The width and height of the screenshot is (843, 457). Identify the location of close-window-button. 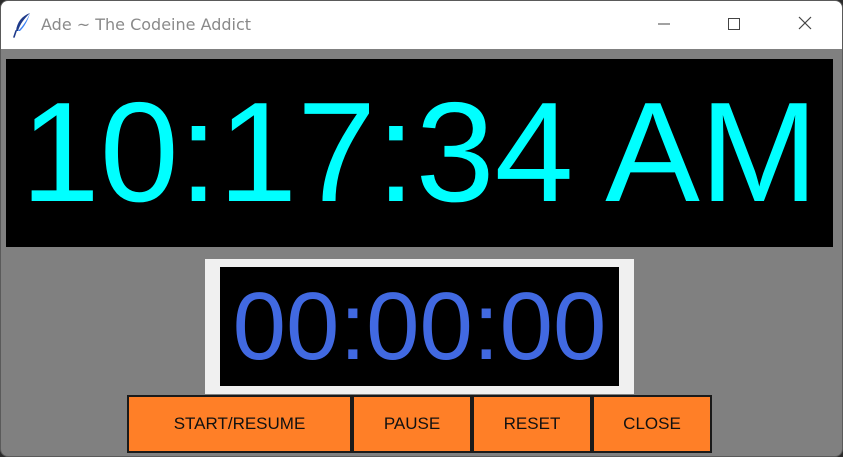
(805, 25).